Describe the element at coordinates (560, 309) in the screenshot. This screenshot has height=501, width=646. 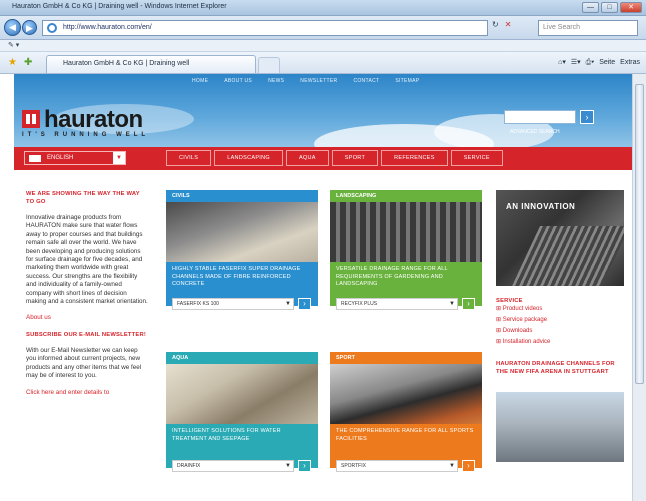
I see `service-link: Product videos` at that location.